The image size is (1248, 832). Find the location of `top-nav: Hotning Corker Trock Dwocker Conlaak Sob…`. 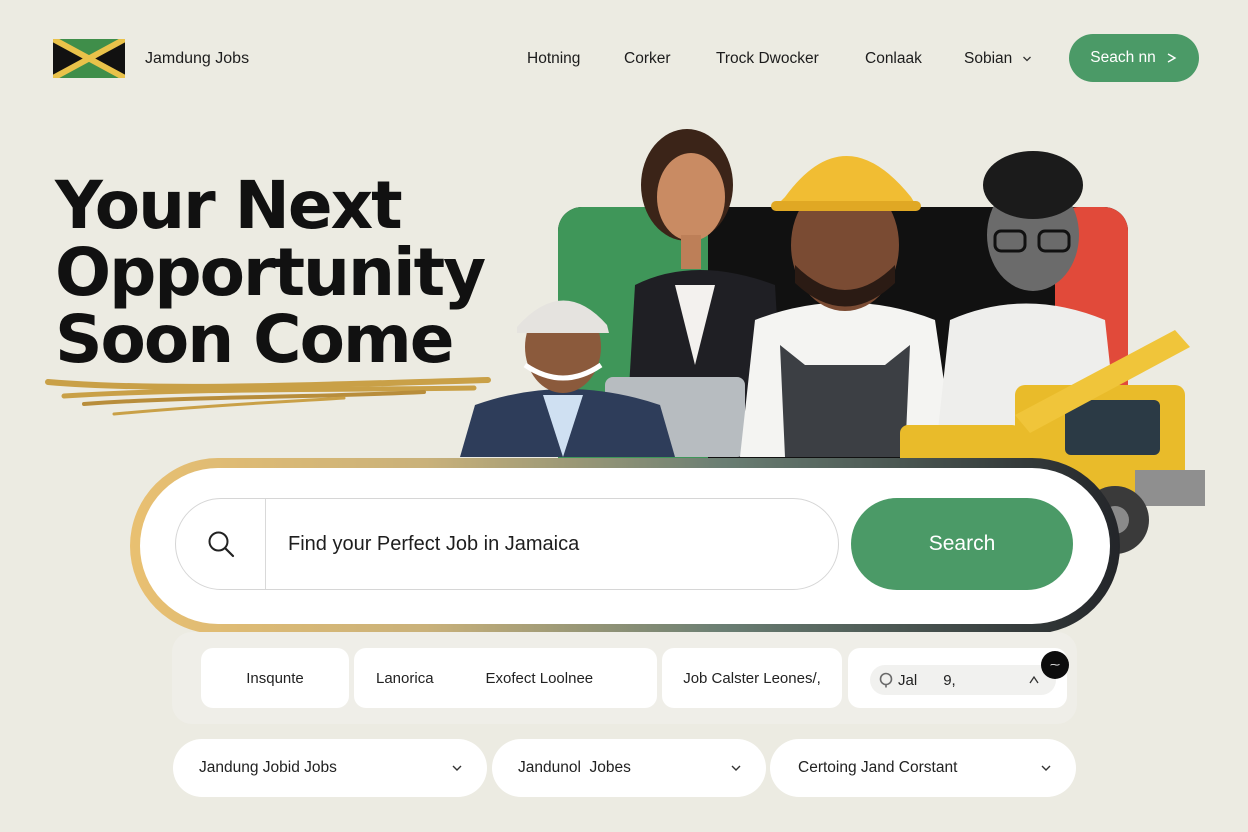

top-nav: Hotning Corker Trock Dwocker Conlaak Sob… is located at coordinates (624, 60).